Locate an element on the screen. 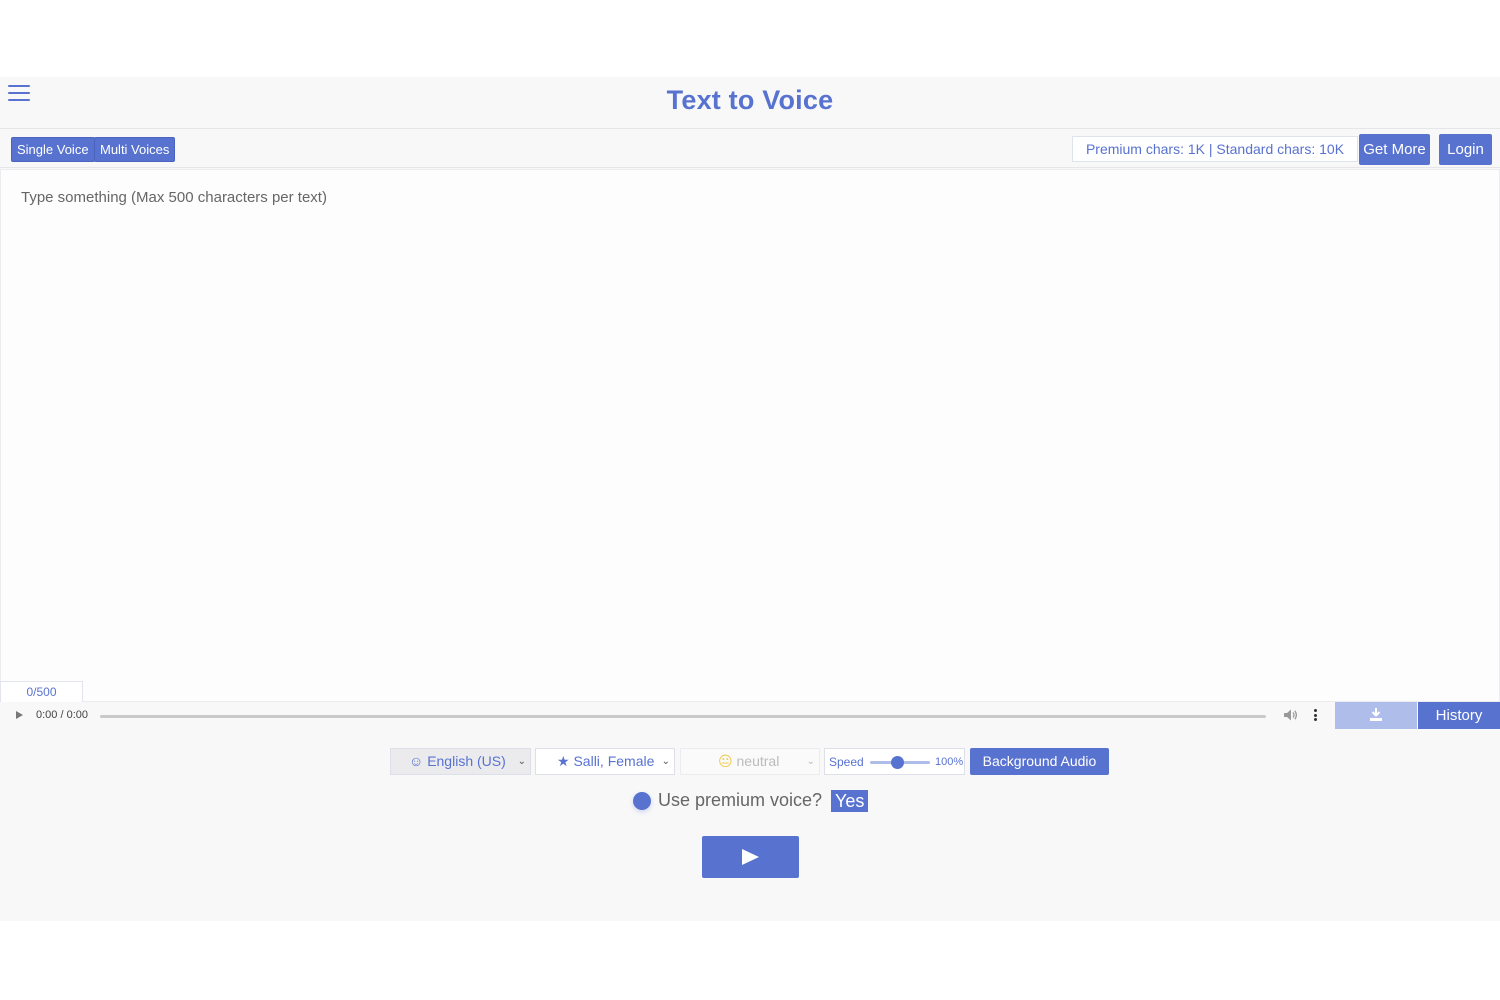  more-vertical-icon is located at coordinates (1315, 716).